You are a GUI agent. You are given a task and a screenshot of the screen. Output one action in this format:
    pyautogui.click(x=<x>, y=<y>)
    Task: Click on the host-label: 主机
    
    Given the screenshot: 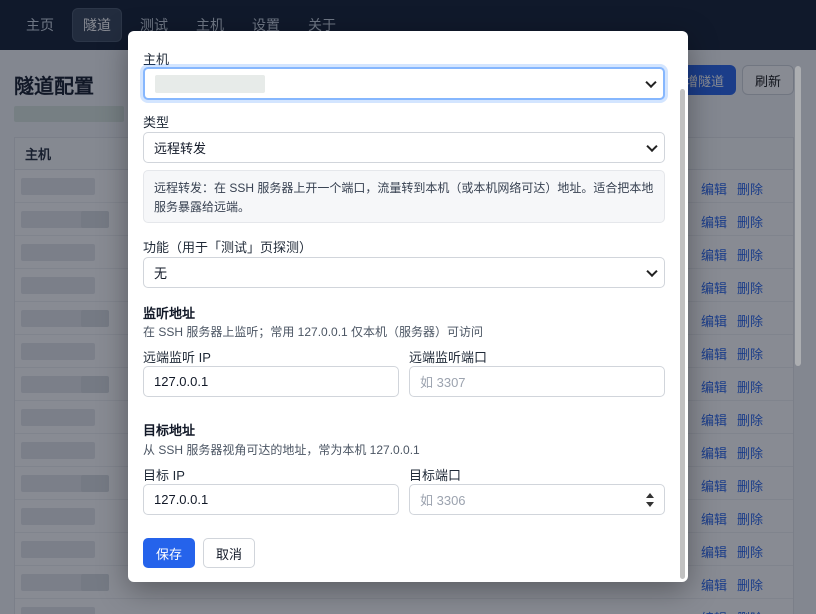 What is the action you would take?
    pyautogui.click(x=156, y=59)
    